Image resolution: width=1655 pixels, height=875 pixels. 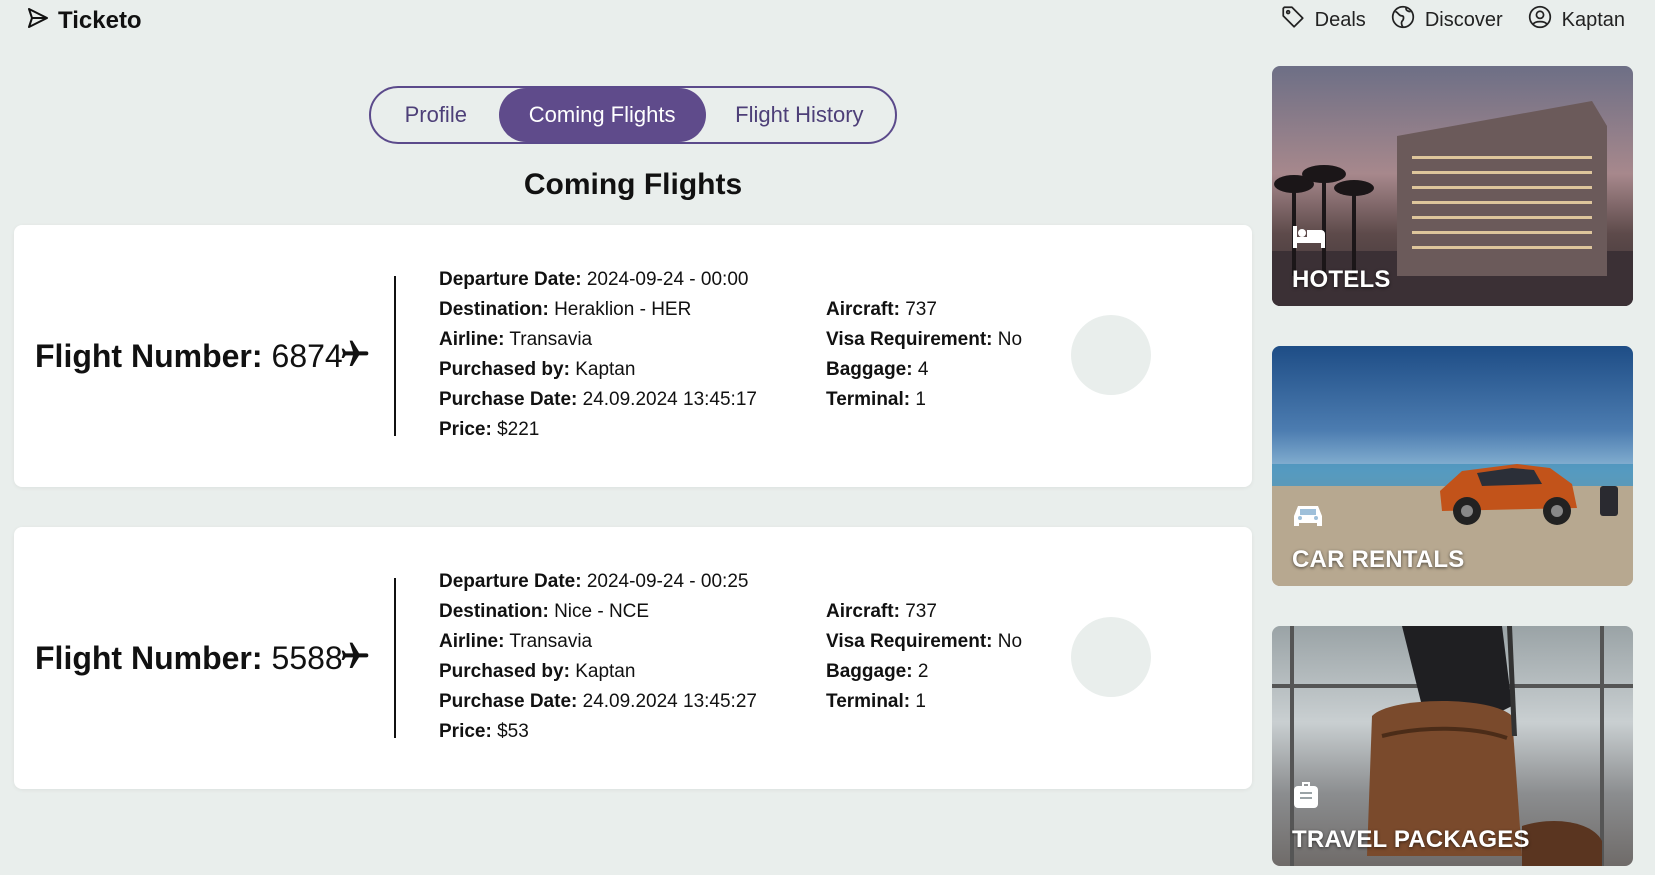 What do you see at coordinates (1593, 19) in the screenshot?
I see `nav-account-label: Kaptan` at bounding box center [1593, 19].